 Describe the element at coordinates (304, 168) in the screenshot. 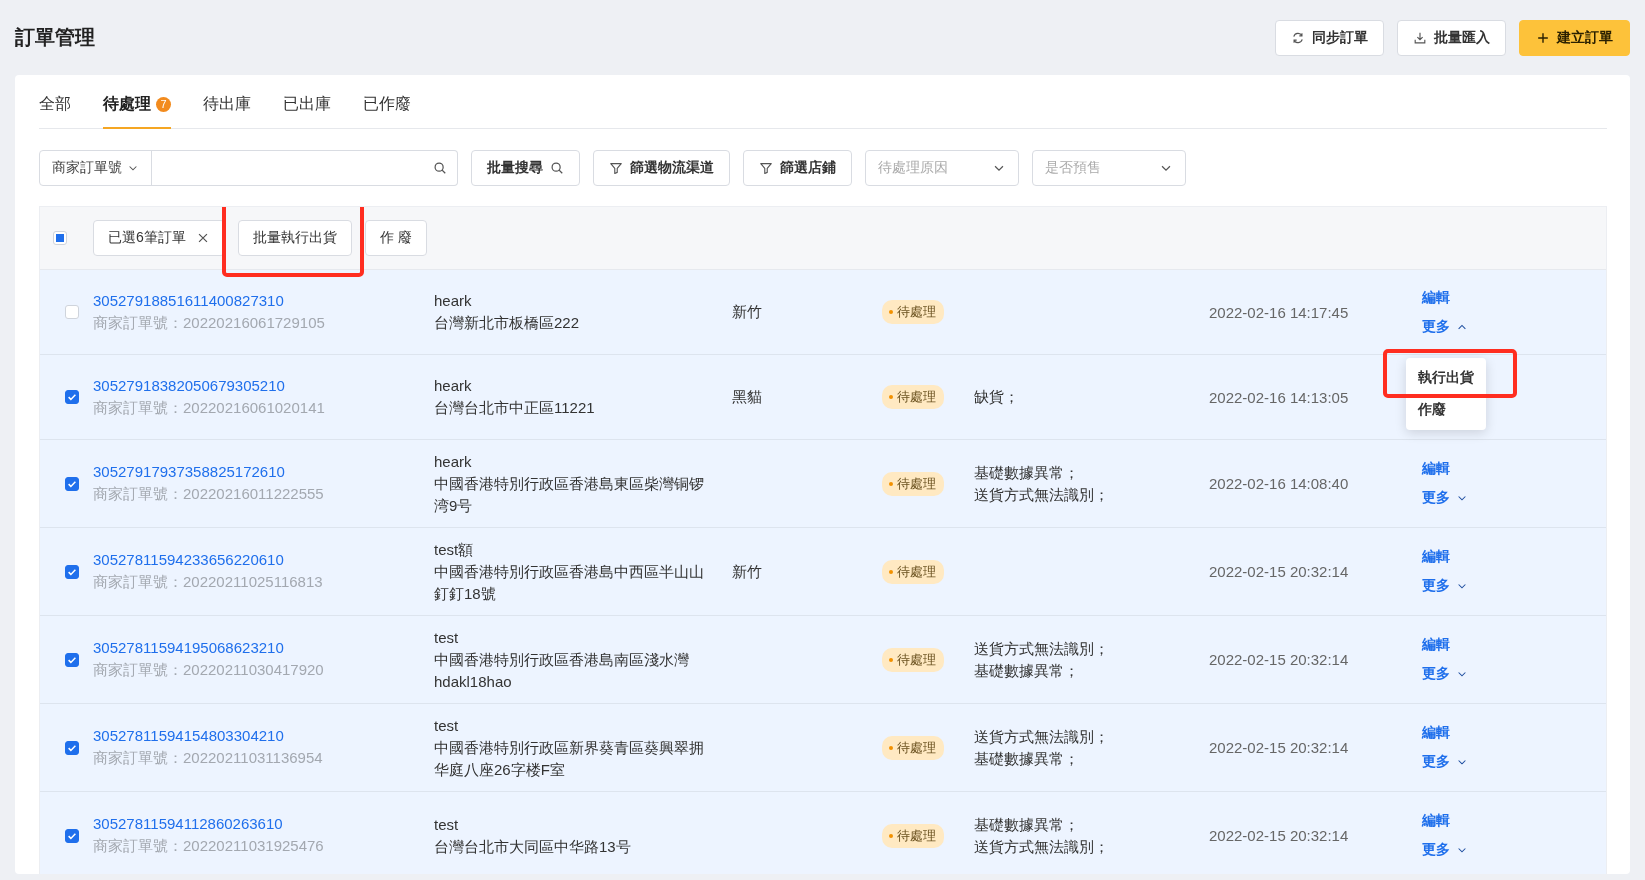

I see `search-field` at that location.